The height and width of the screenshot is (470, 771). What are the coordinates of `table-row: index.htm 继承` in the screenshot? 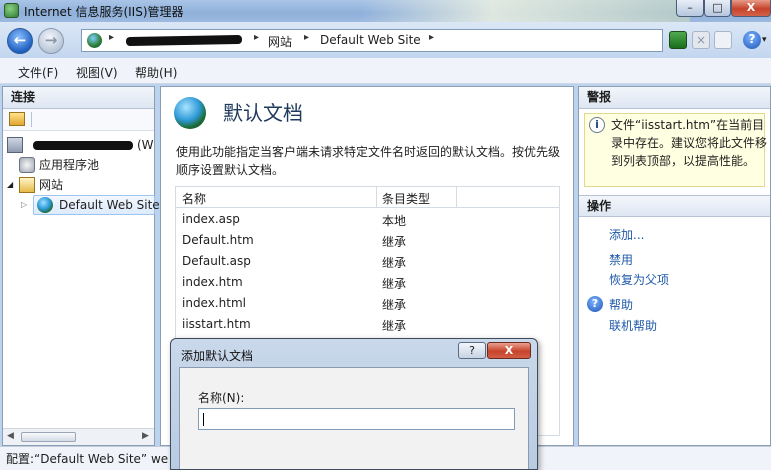 It's located at (367, 282).